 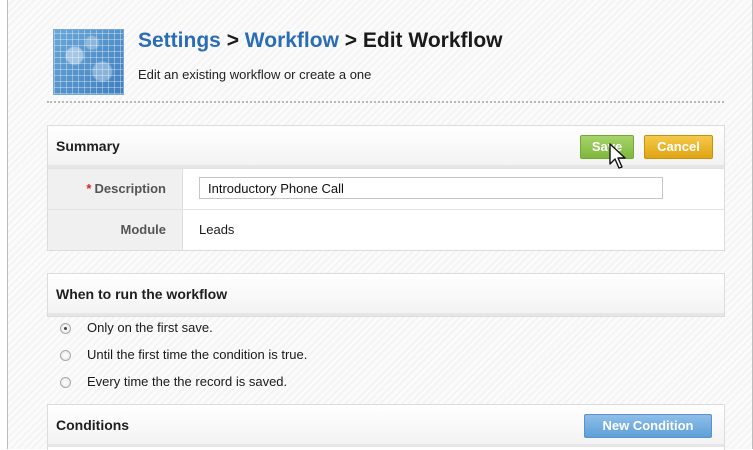 What do you see at coordinates (292, 40) in the screenshot?
I see `breadcrumb-workflow-link: Workflow` at bounding box center [292, 40].